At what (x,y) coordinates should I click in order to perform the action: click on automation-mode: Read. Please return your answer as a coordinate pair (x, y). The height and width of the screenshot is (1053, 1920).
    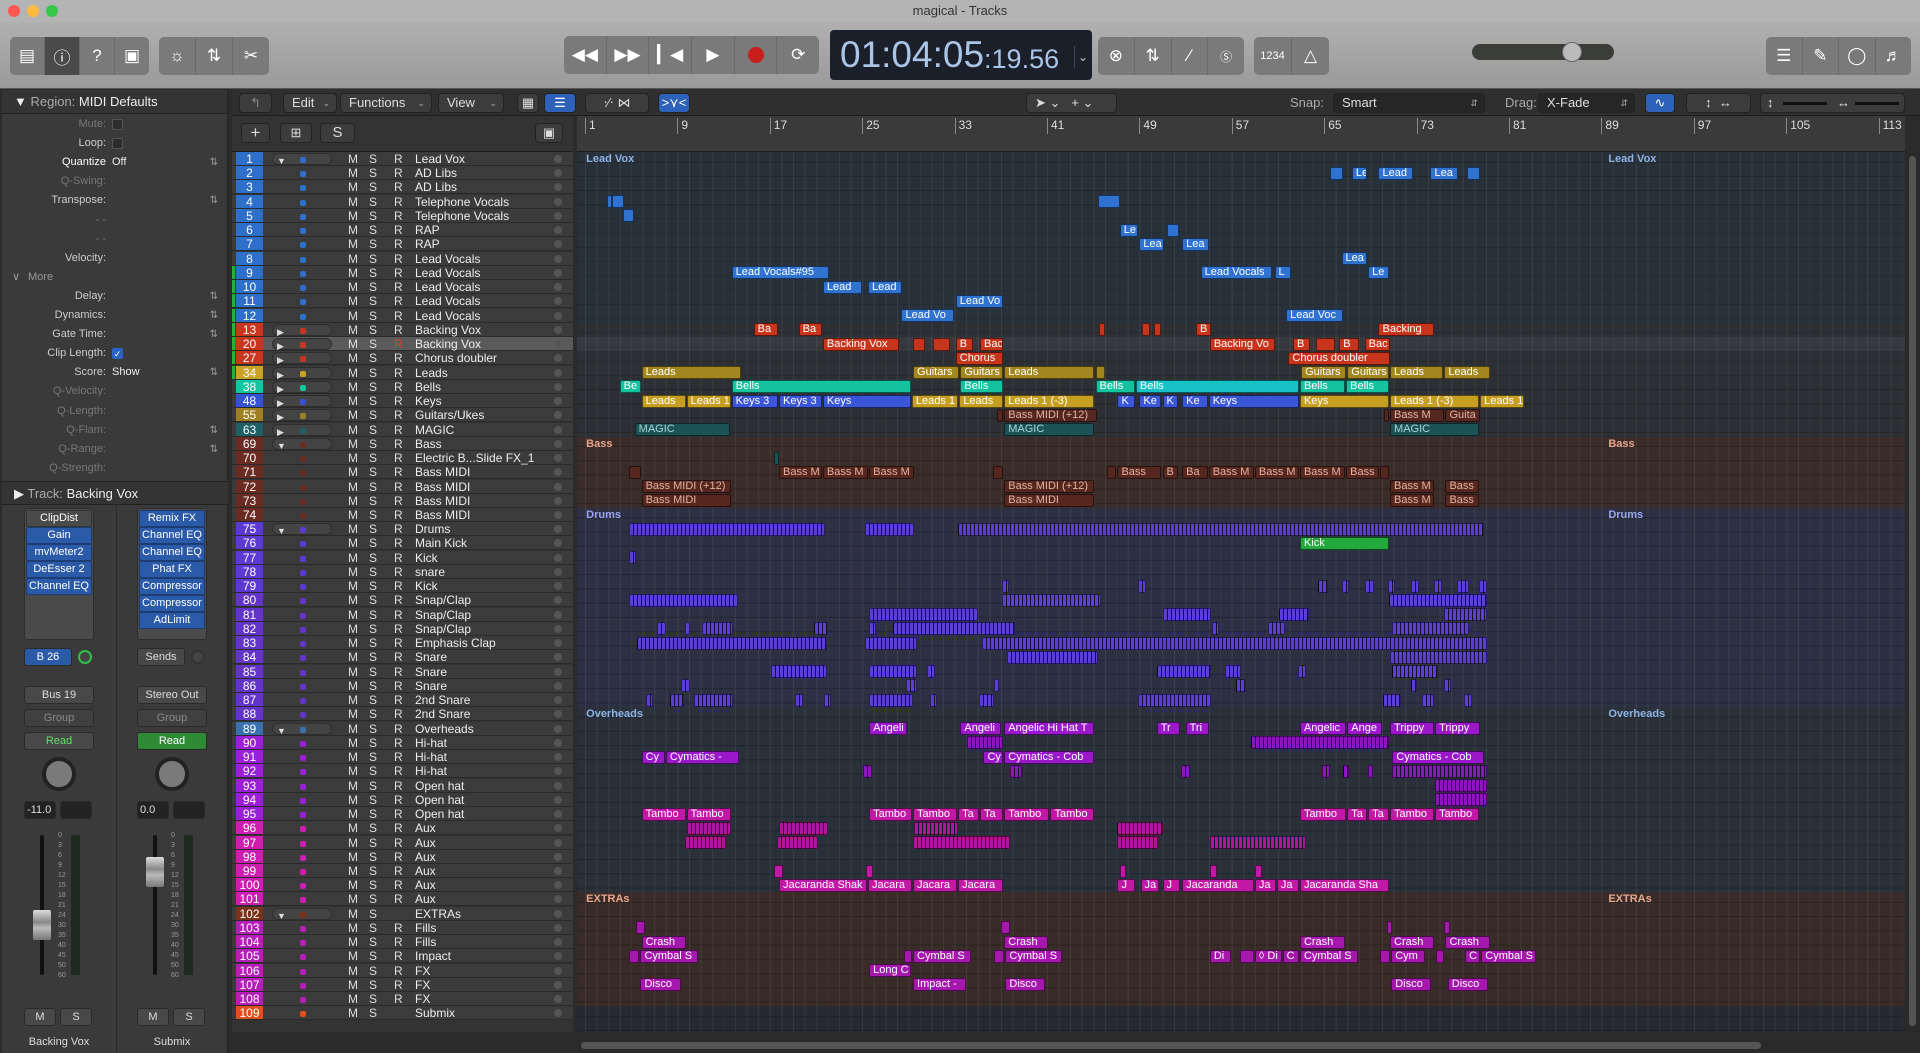
    Looking at the image, I should click on (172, 741).